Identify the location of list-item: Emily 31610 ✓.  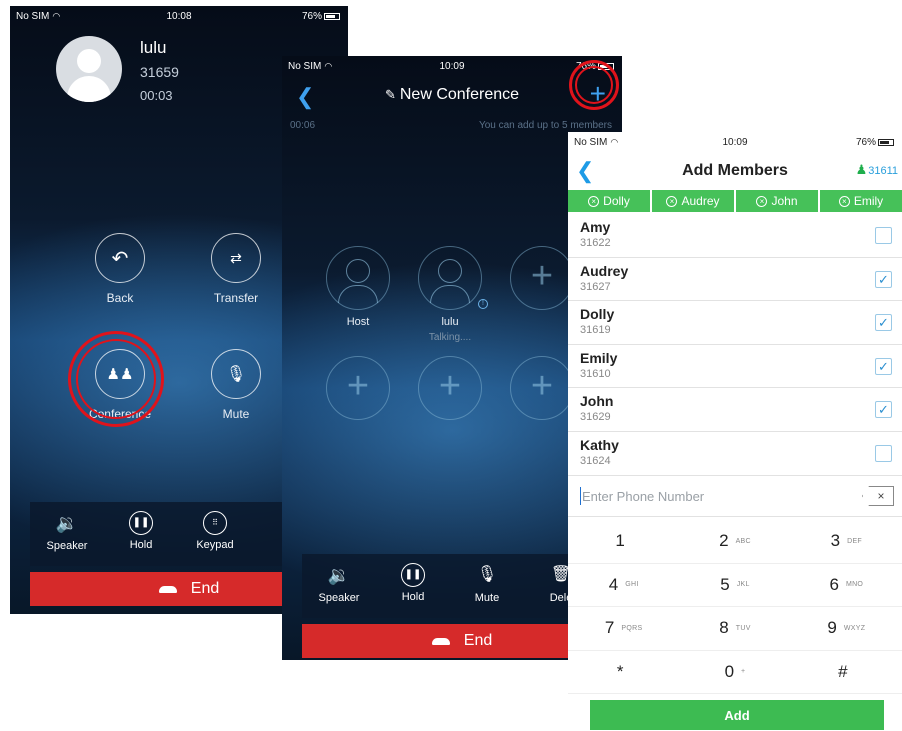
(735, 367).